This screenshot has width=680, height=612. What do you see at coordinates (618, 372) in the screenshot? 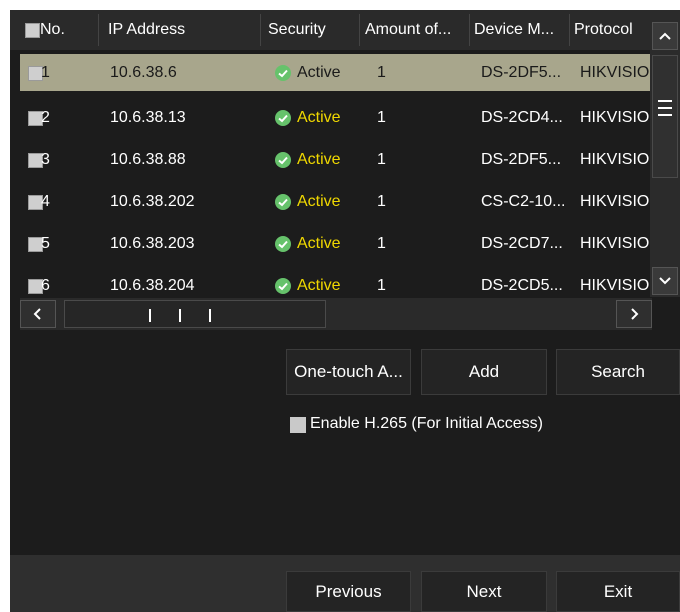
I see `search-button: Search` at bounding box center [618, 372].